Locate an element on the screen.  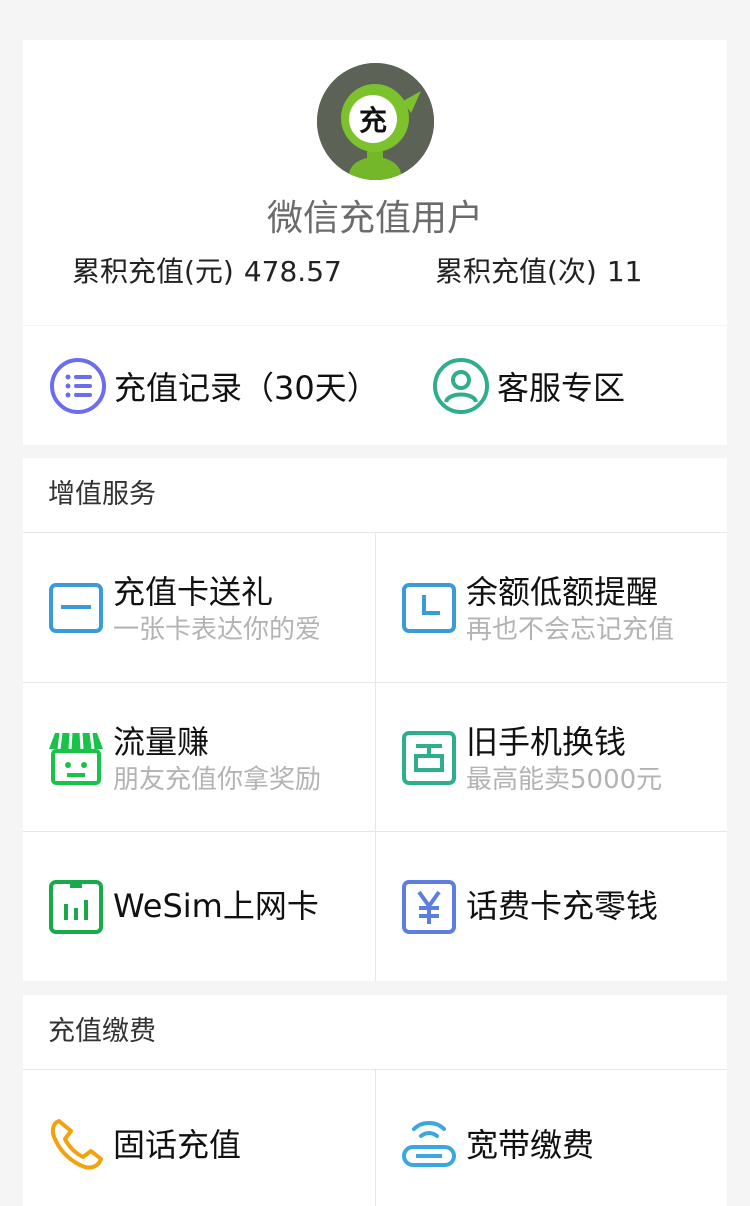
customer-service-label: 客服专区 is located at coordinates (561, 387).